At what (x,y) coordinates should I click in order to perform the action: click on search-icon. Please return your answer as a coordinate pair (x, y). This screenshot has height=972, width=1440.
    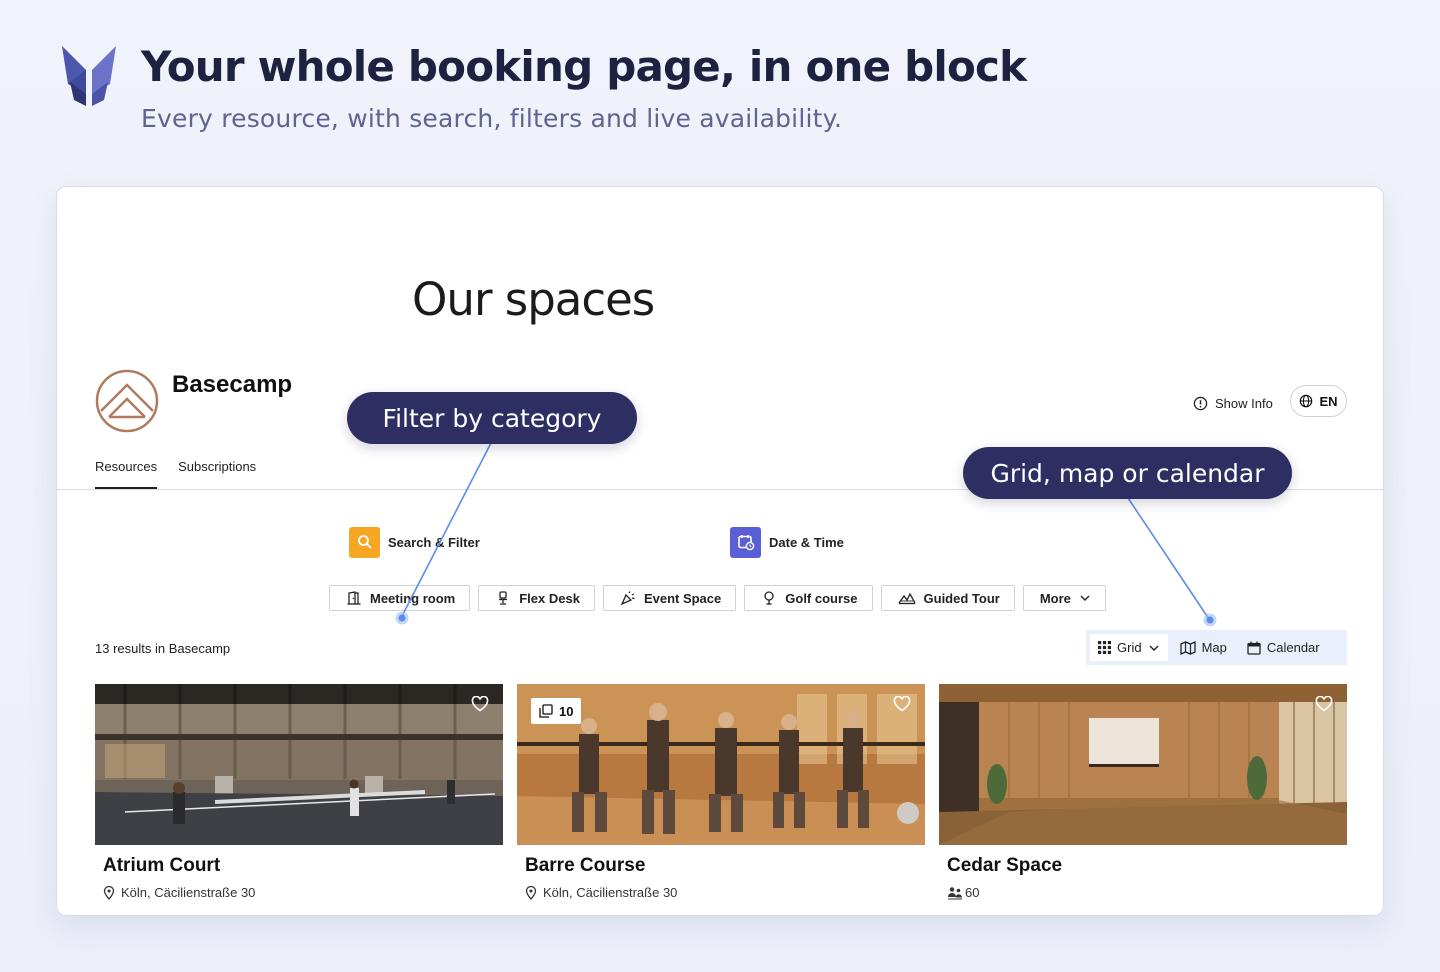
    Looking at the image, I should click on (364, 542).